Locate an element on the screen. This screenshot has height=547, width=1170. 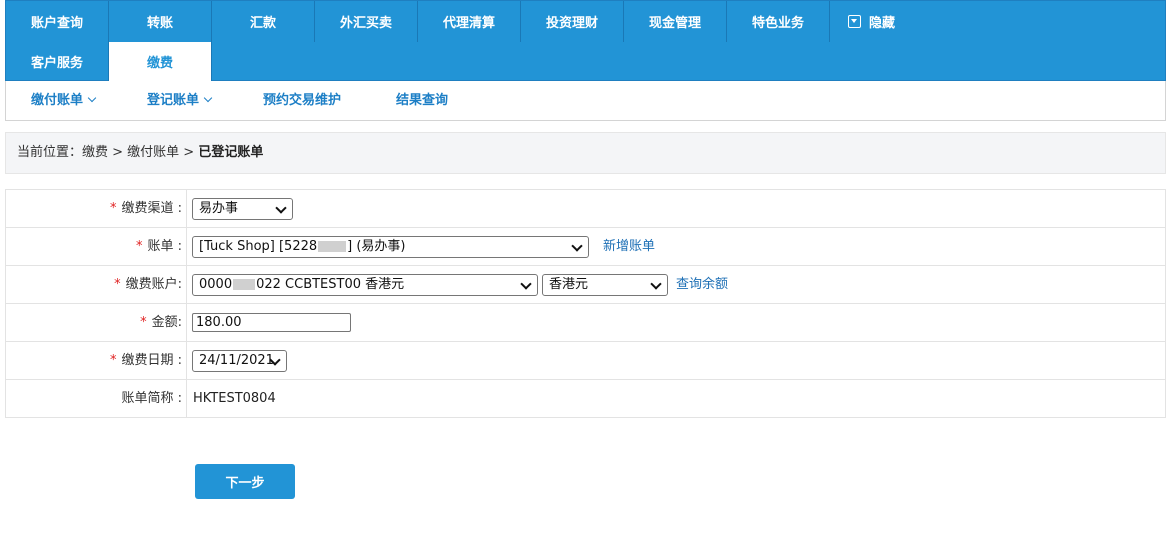
bill-select: [Tuck Shop] [5228 ] (易办事) is located at coordinates (390, 247).